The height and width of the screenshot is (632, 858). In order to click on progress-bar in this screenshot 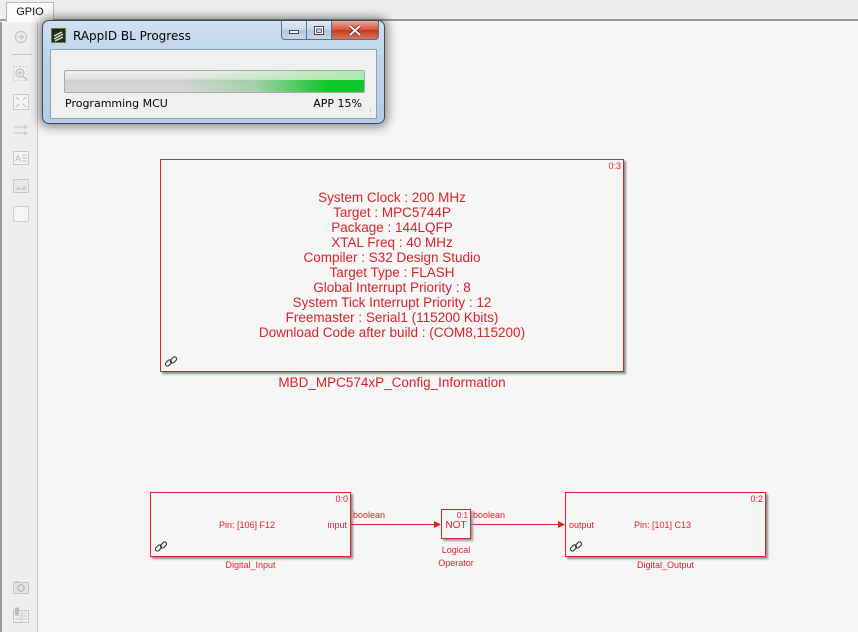, I will do `click(214, 81)`.